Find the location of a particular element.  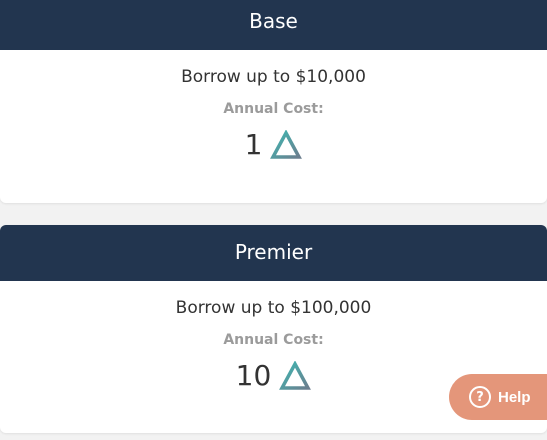

annual-cost-value: 10 is located at coordinates (253, 375).